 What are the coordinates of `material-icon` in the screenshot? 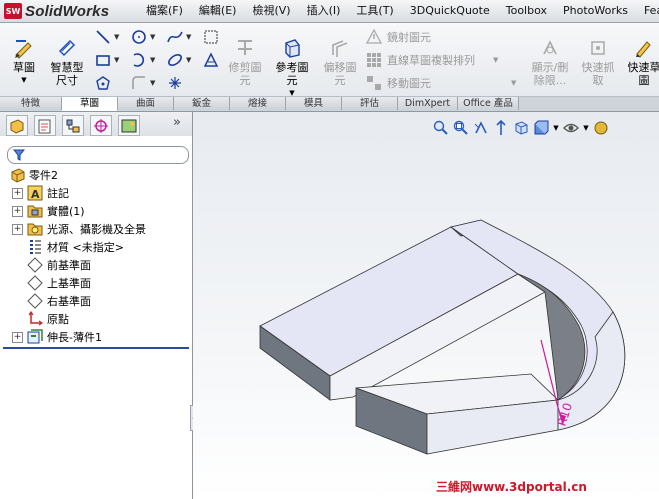 It's located at (35, 247).